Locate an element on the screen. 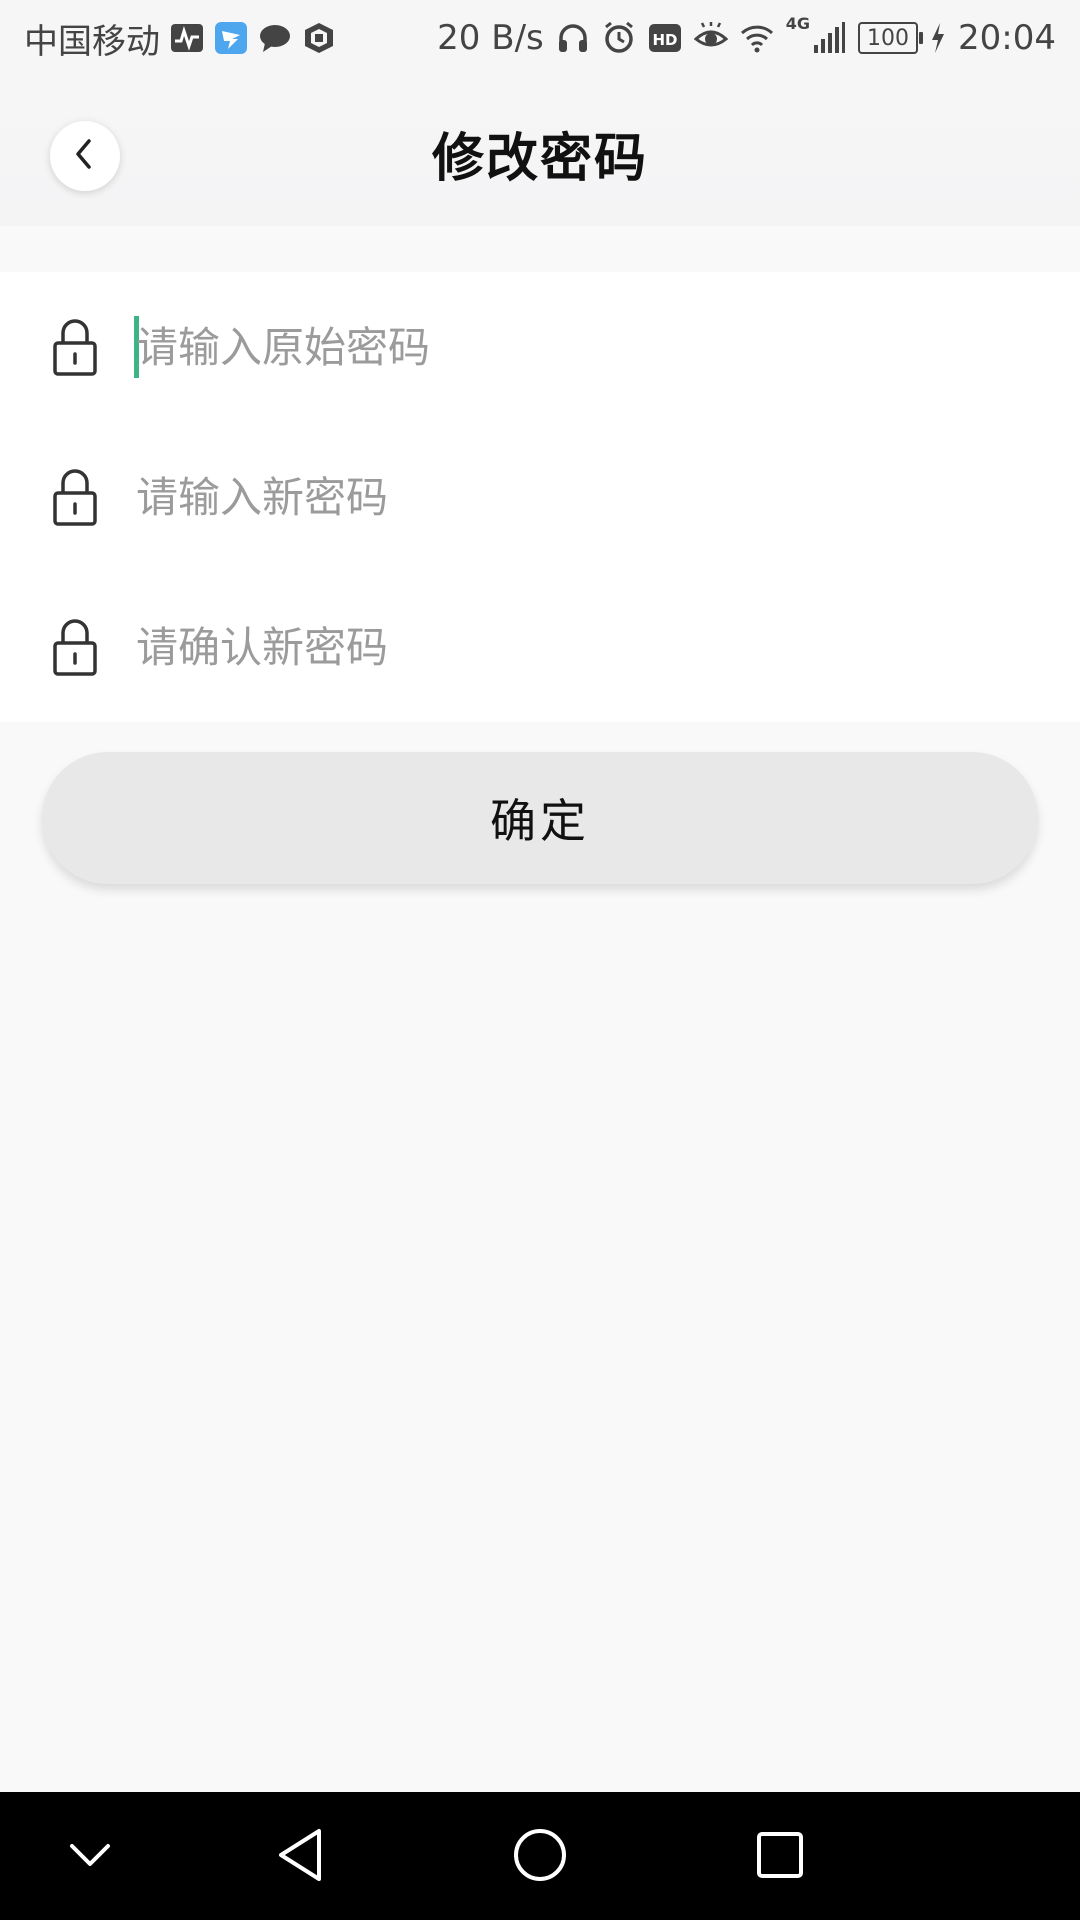  wifi-icon is located at coordinates (757, 38).